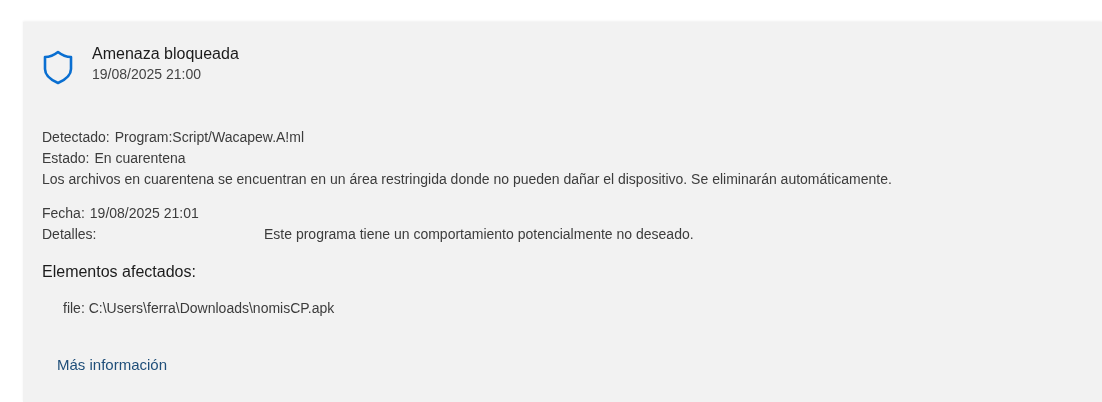 This screenshot has height=402, width=1102. What do you see at coordinates (112, 364) in the screenshot?
I see `more-info-link: Más información` at bounding box center [112, 364].